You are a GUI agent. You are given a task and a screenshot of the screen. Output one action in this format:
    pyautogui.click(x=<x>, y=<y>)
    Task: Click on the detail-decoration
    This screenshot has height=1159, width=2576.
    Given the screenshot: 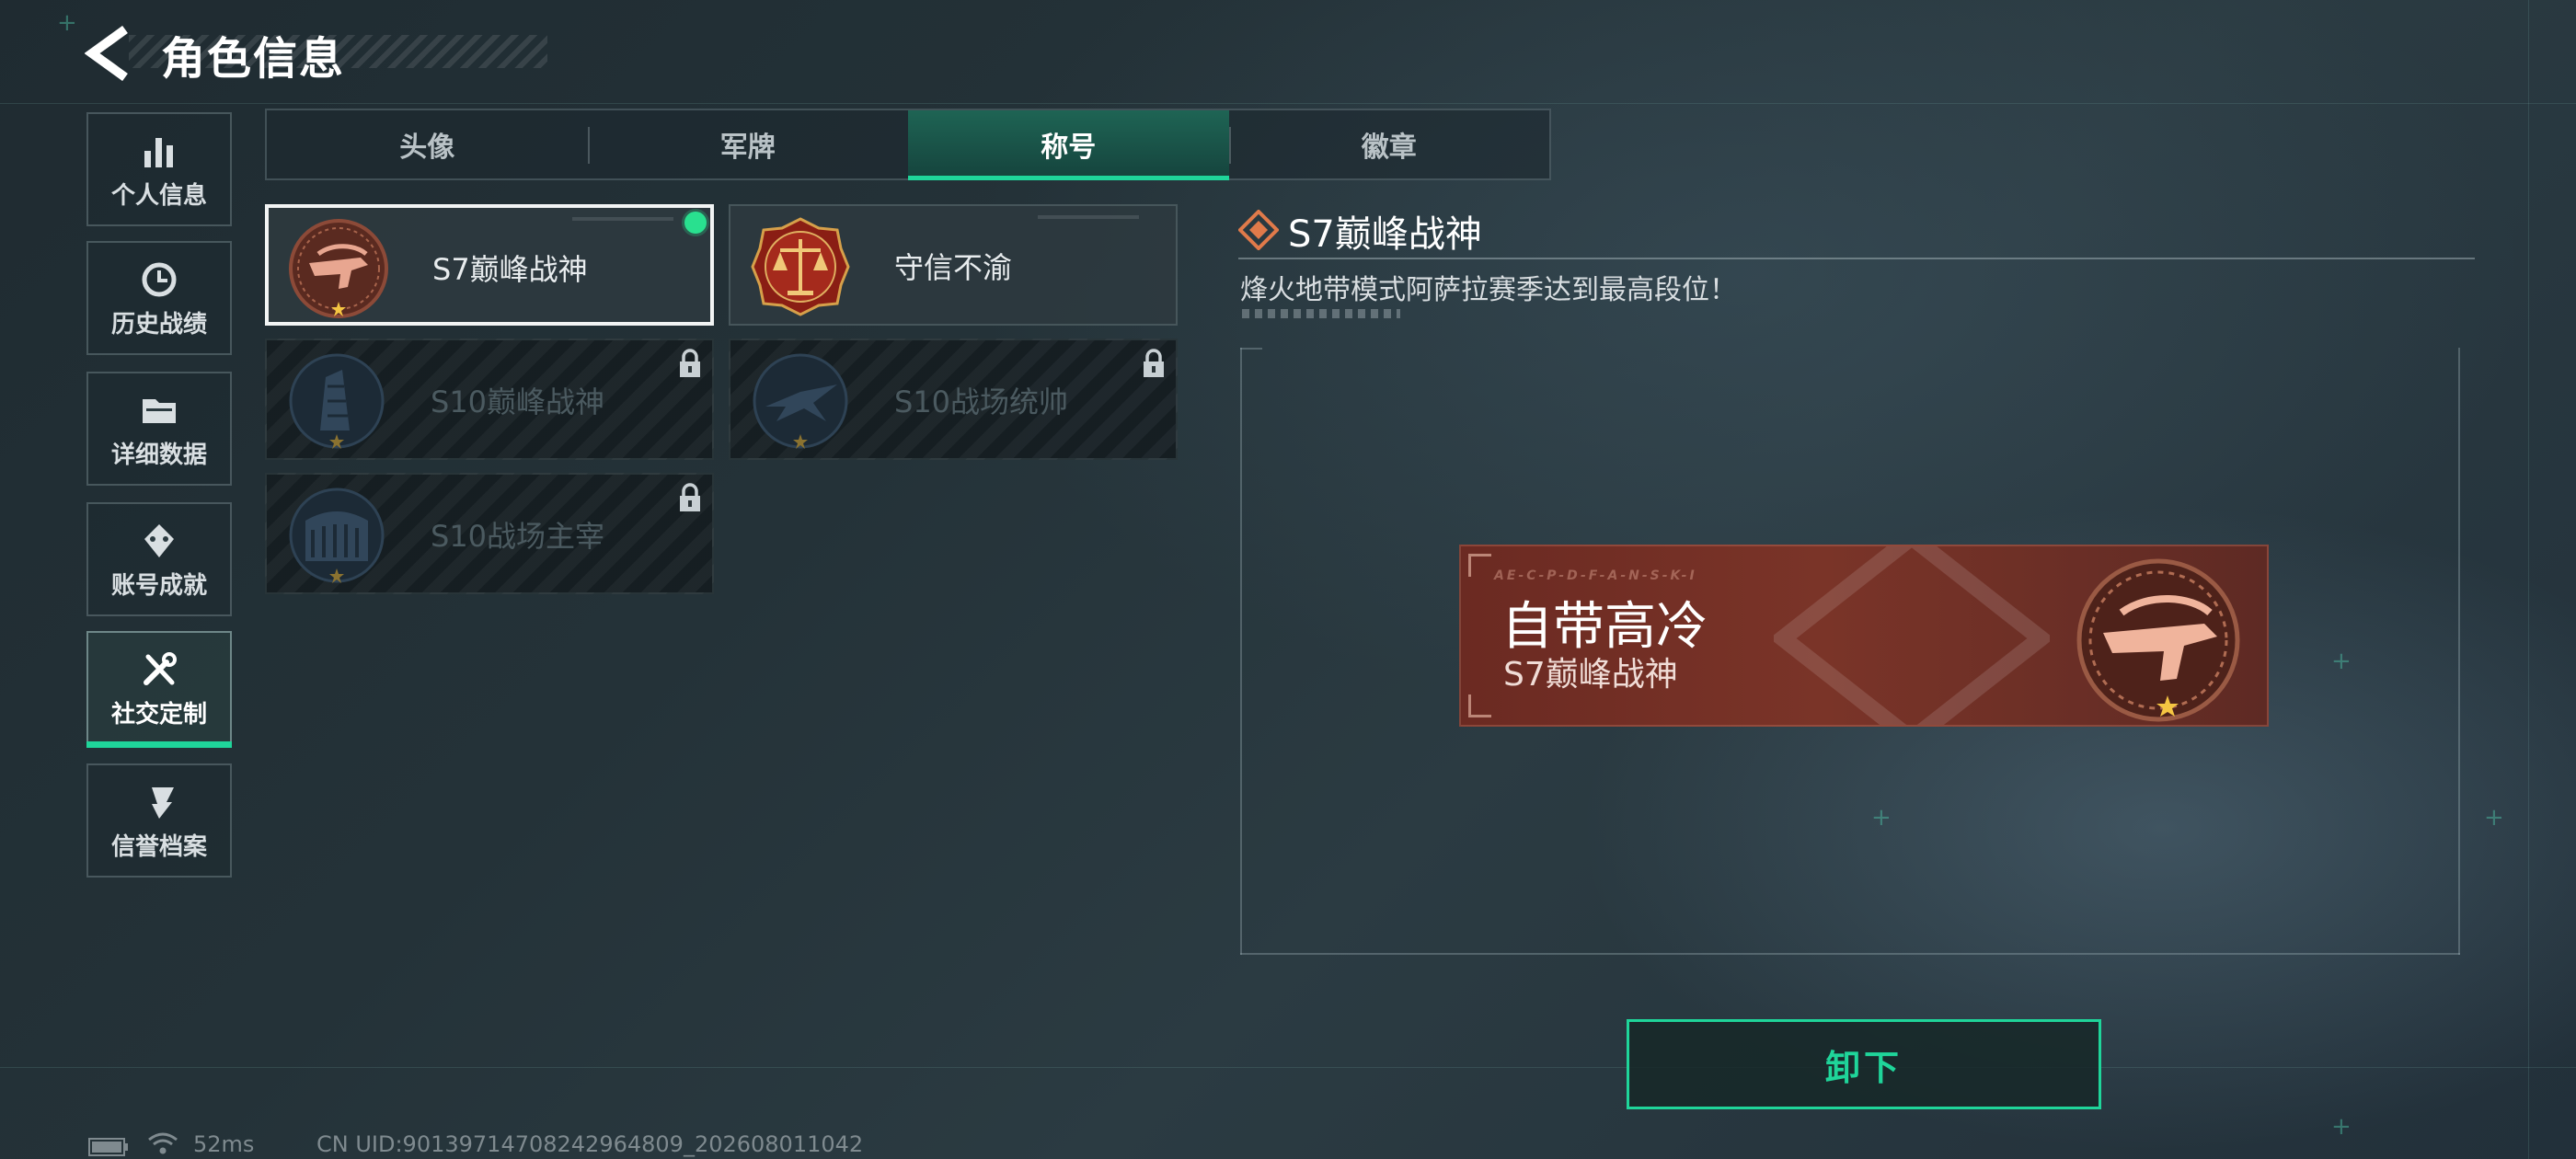 What is the action you would take?
    pyautogui.click(x=1321, y=313)
    